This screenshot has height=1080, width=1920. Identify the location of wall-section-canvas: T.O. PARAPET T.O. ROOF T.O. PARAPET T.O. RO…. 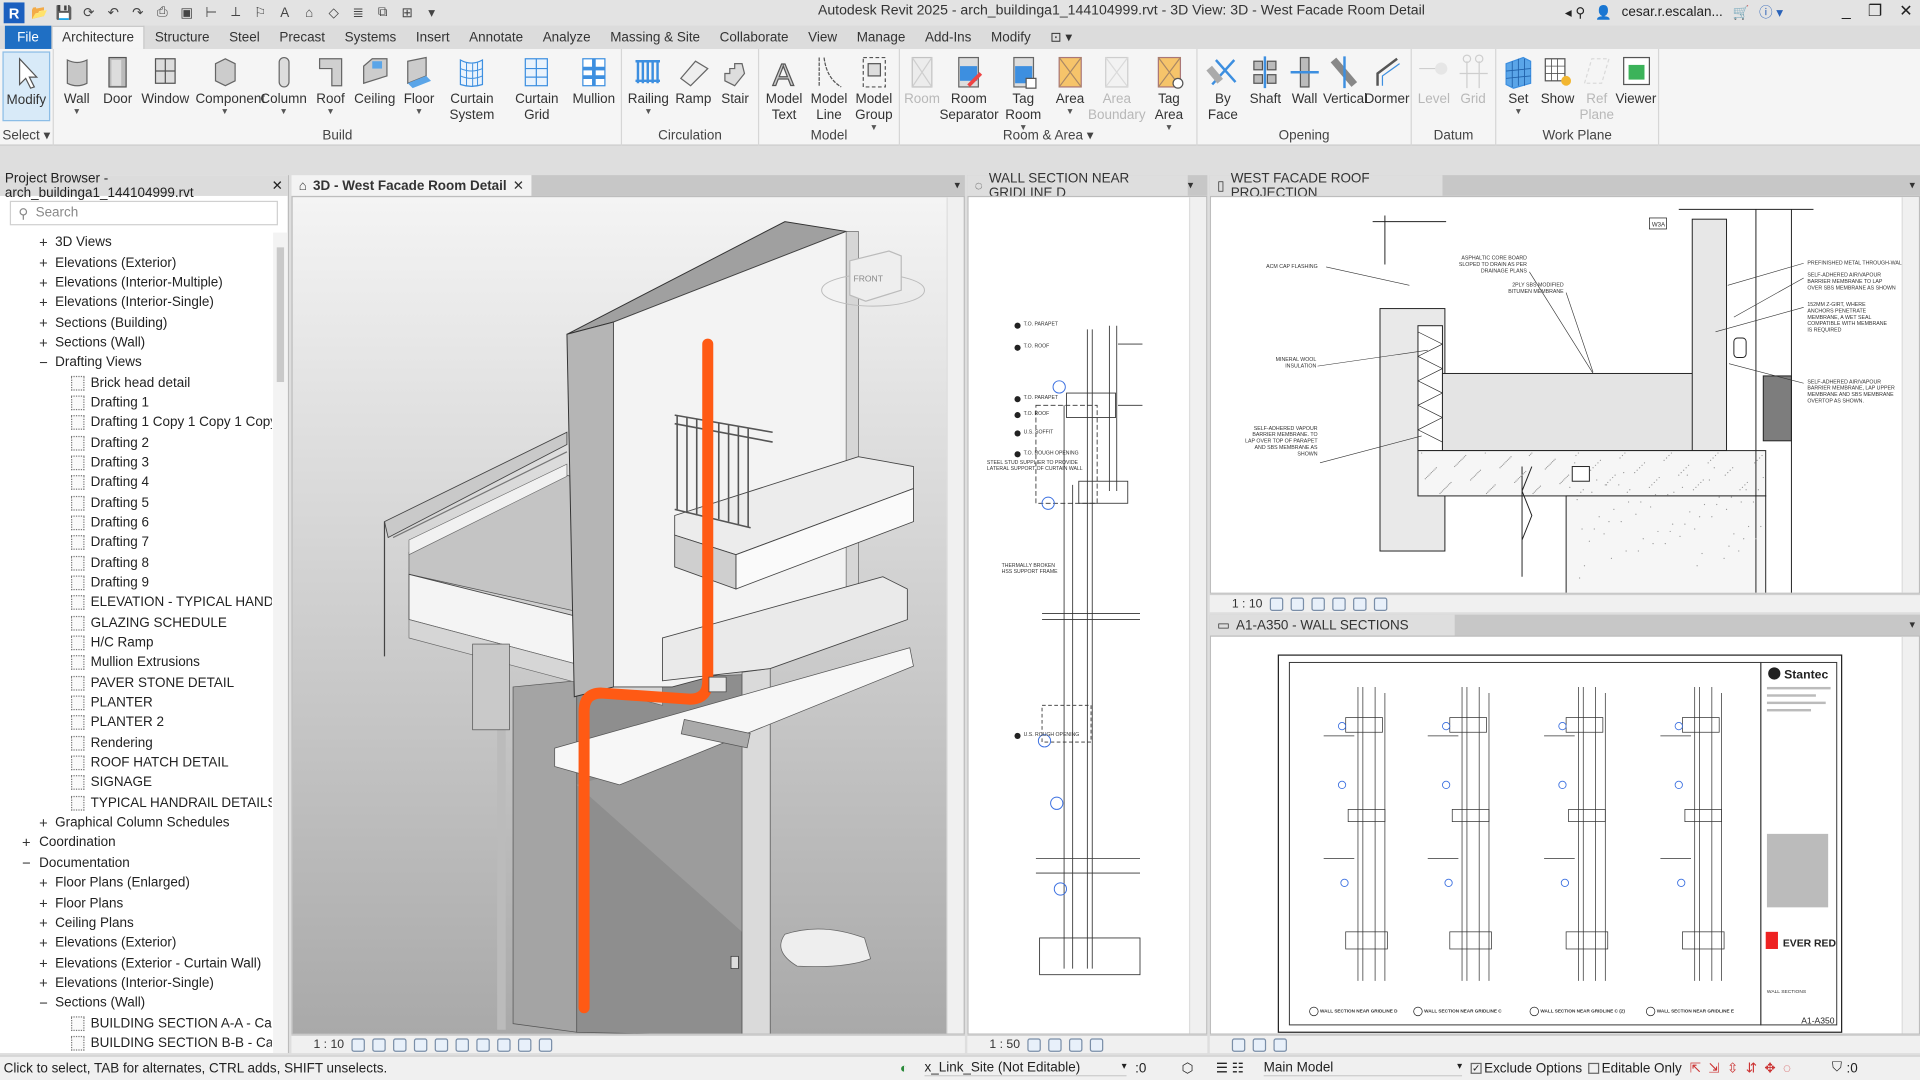
(1087, 615).